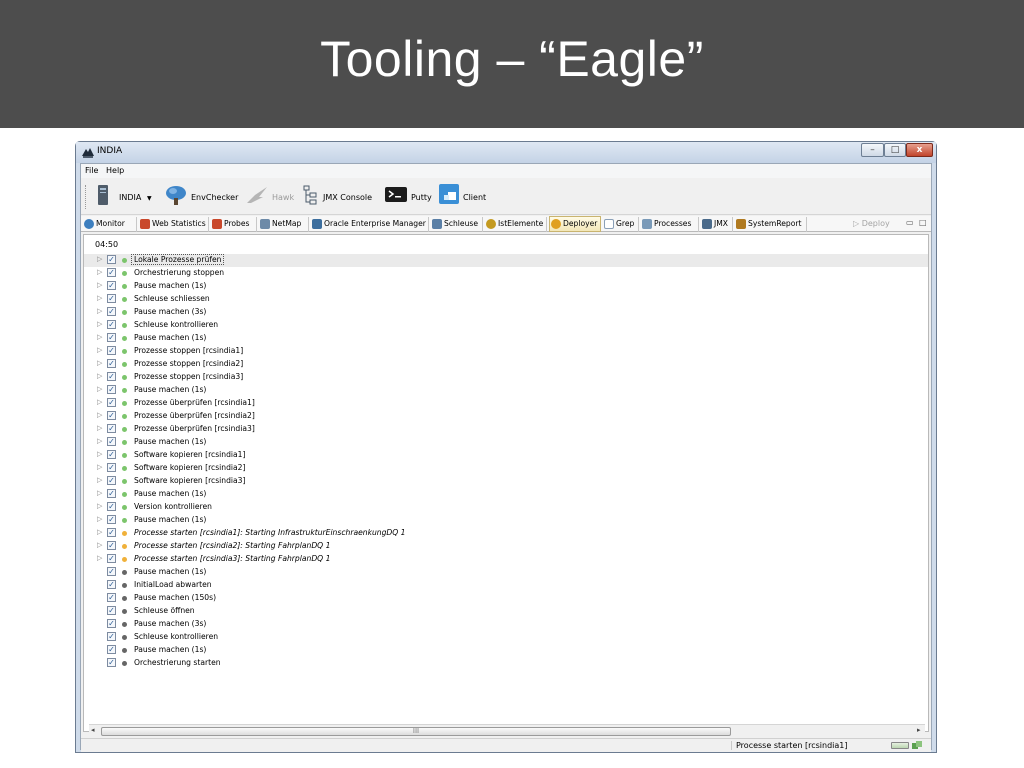 The width and height of the screenshot is (1024, 768). What do you see at coordinates (506, 351) in the screenshot?
I see `step-row: ▷ ✓ Prozesse stoppen [rcsindia1]` at bounding box center [506, 351].